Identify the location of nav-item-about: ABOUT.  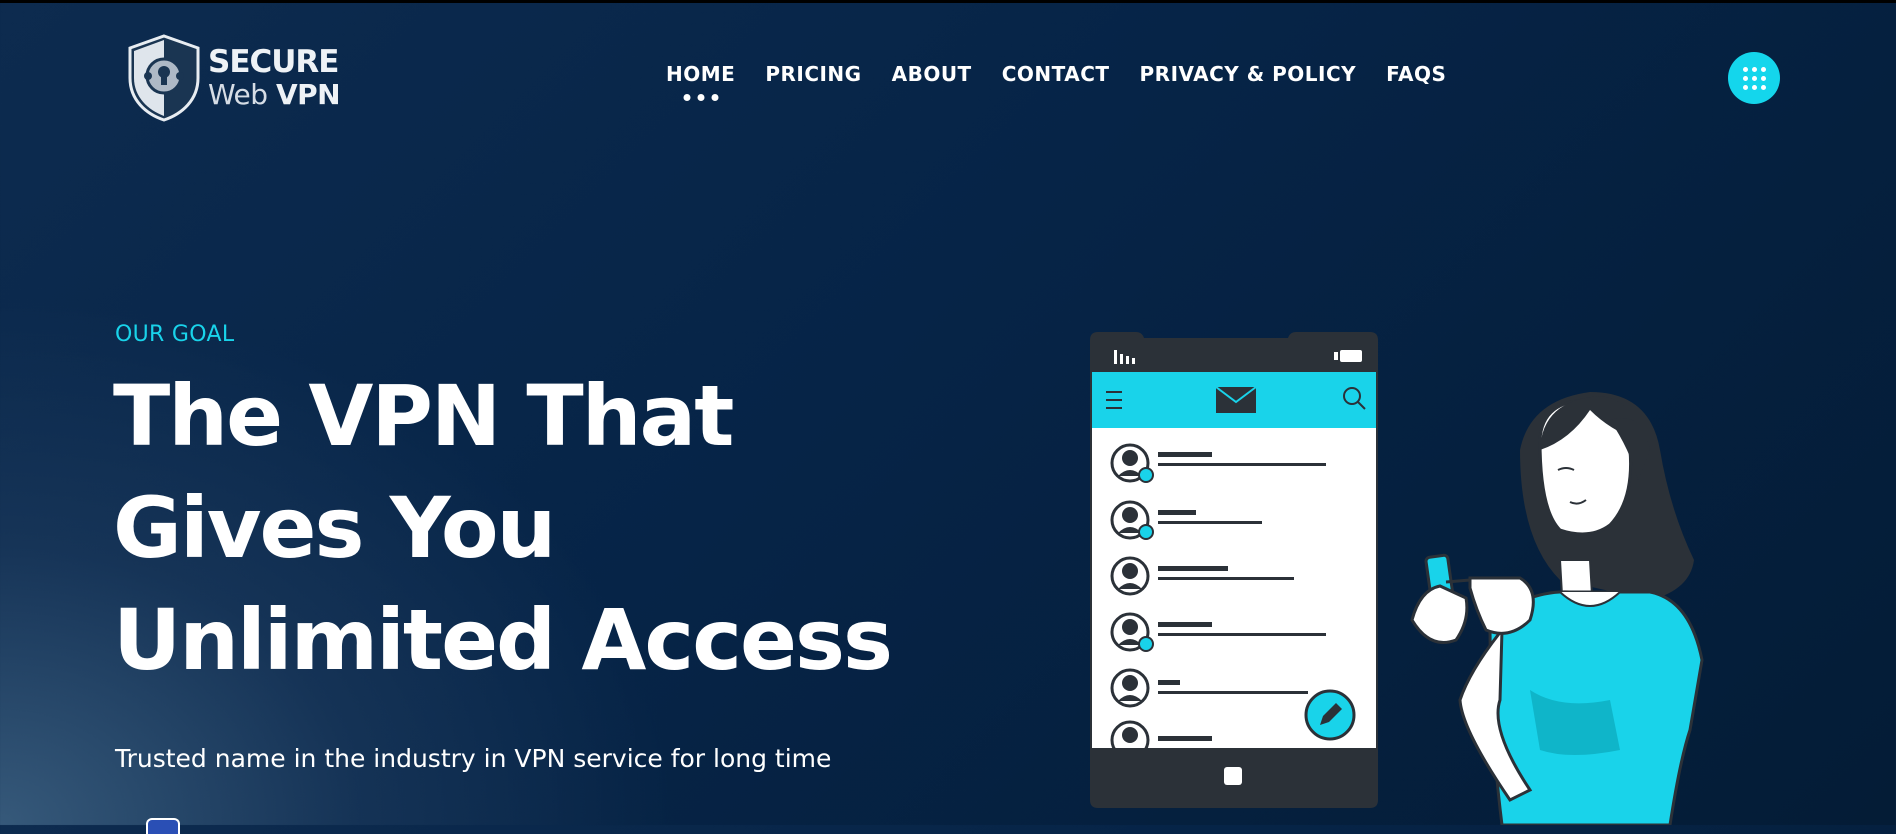
(932, 74).